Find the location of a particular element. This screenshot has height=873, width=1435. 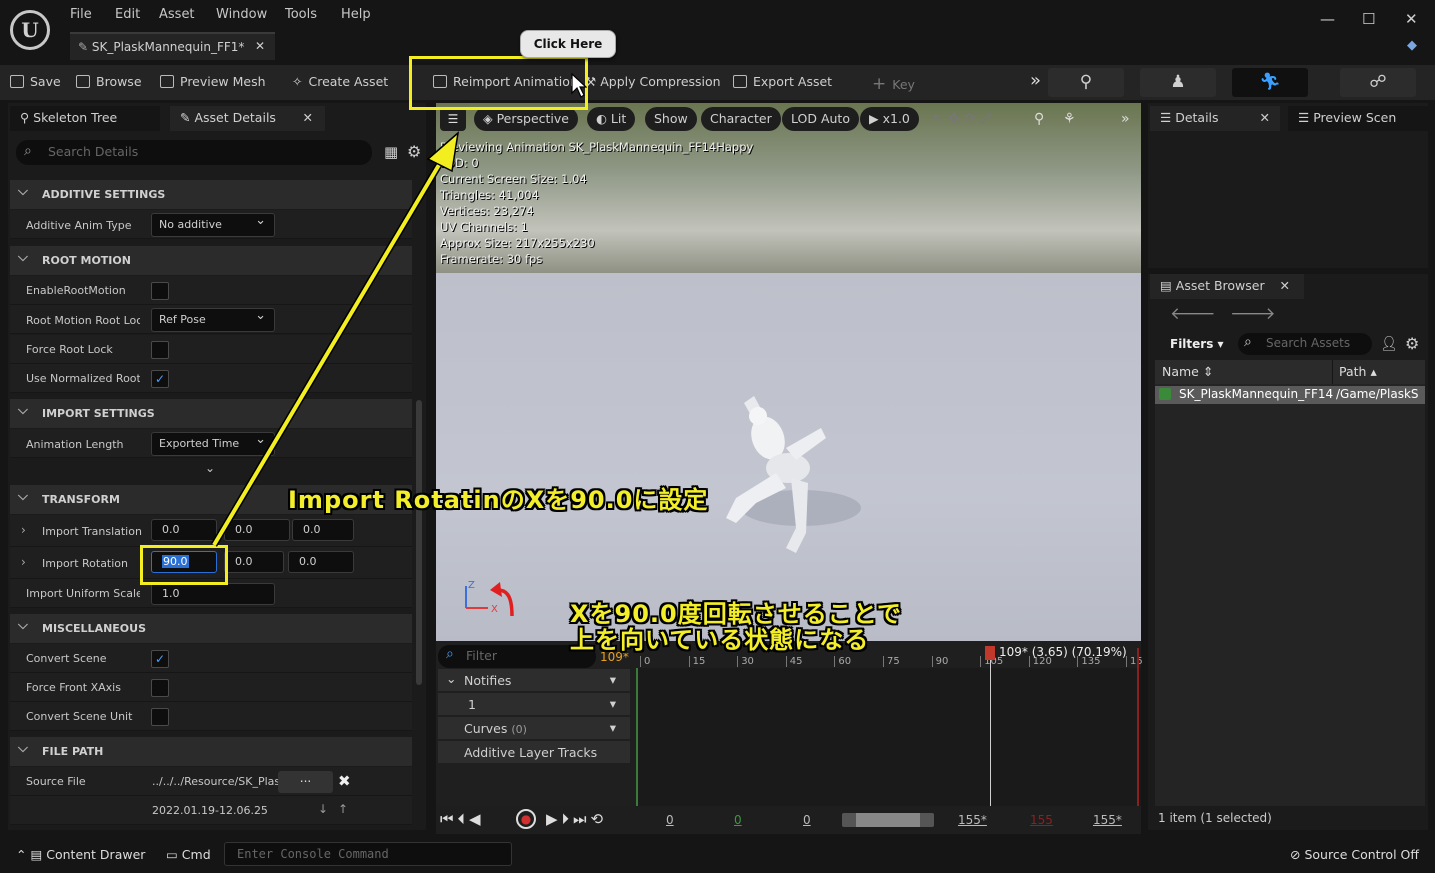

arrow-down-icon: ↓ is located at coordinates (323, 809).